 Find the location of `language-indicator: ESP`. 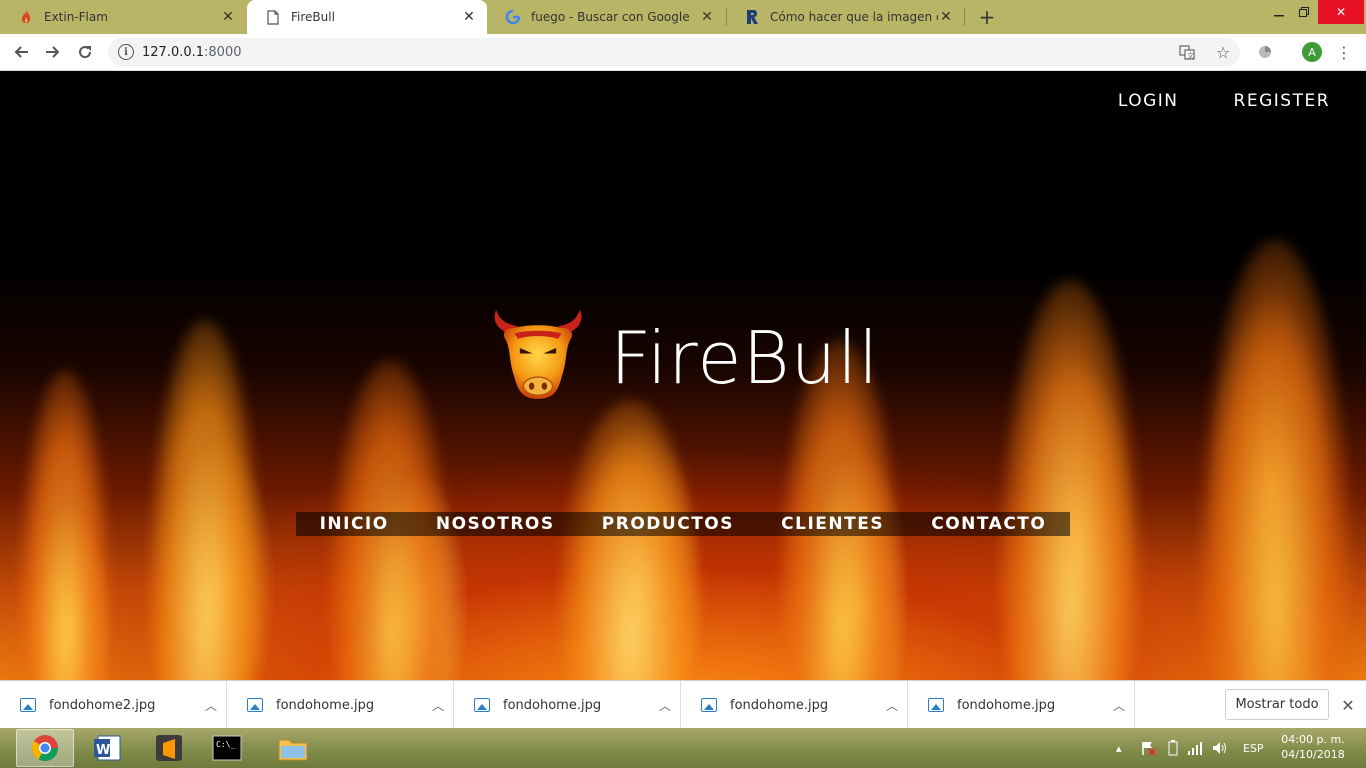

language-indicator: ESP is located at coordinates (1253, 748).